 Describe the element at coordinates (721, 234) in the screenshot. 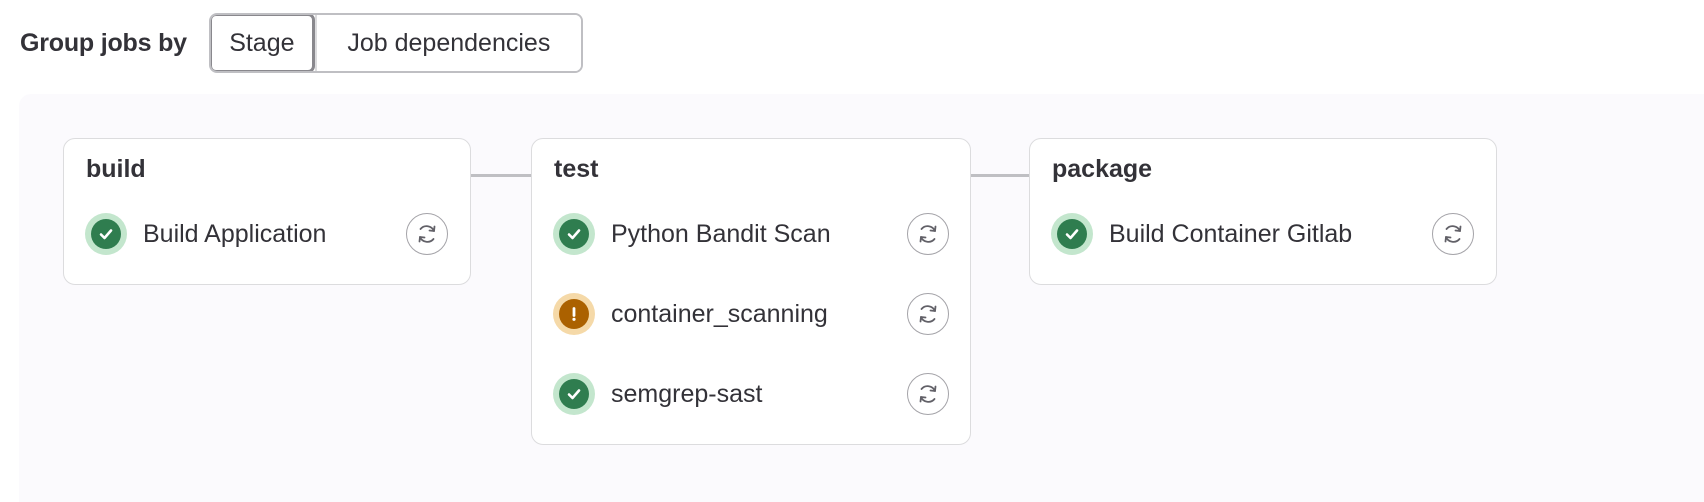

I see `job-name: Python Bandit Scan` at that location.